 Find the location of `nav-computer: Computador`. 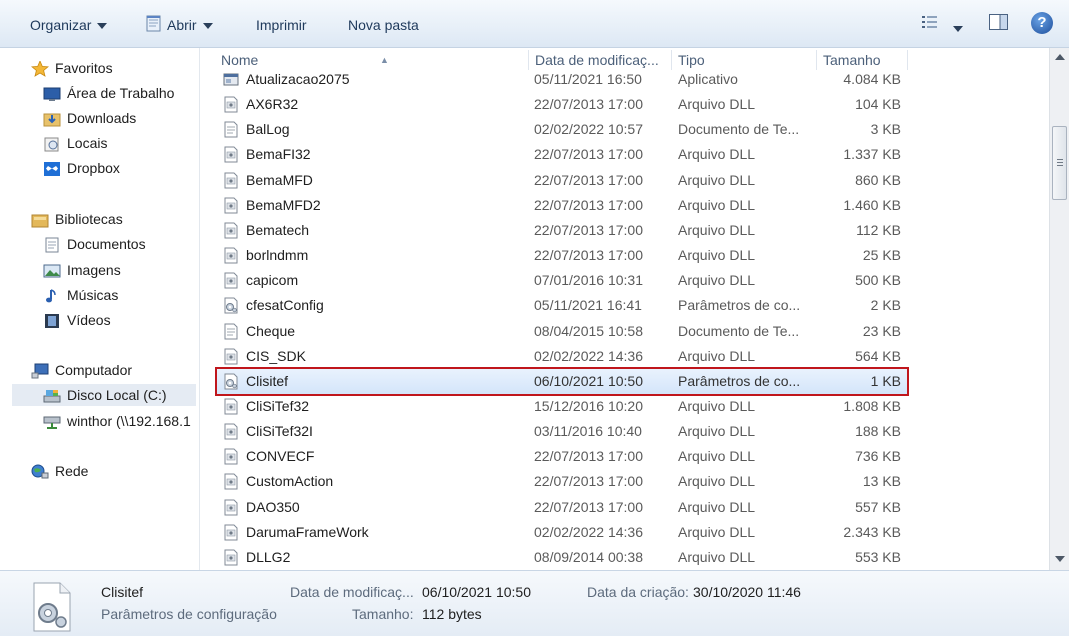

nav-computer: Computador is located at coordinates (81, 370).